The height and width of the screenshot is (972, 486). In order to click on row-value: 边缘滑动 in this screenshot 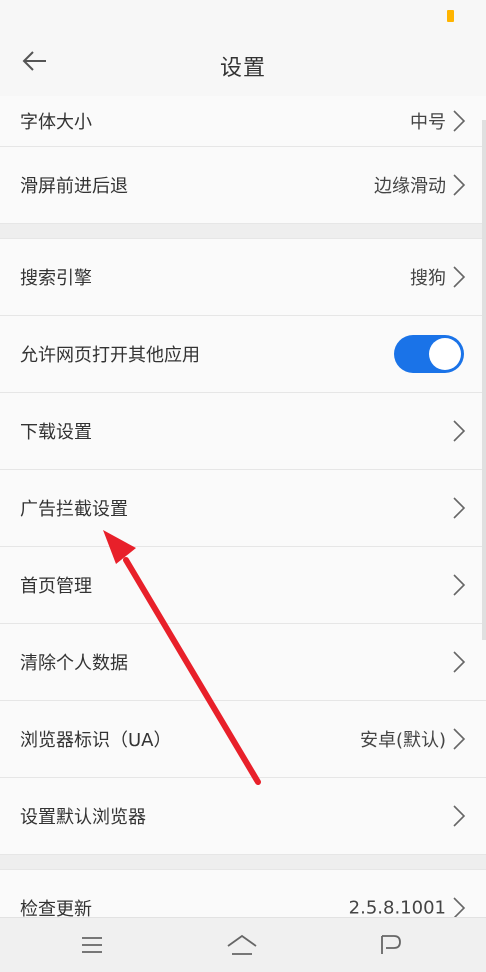, I will do `click(410, 186)`.